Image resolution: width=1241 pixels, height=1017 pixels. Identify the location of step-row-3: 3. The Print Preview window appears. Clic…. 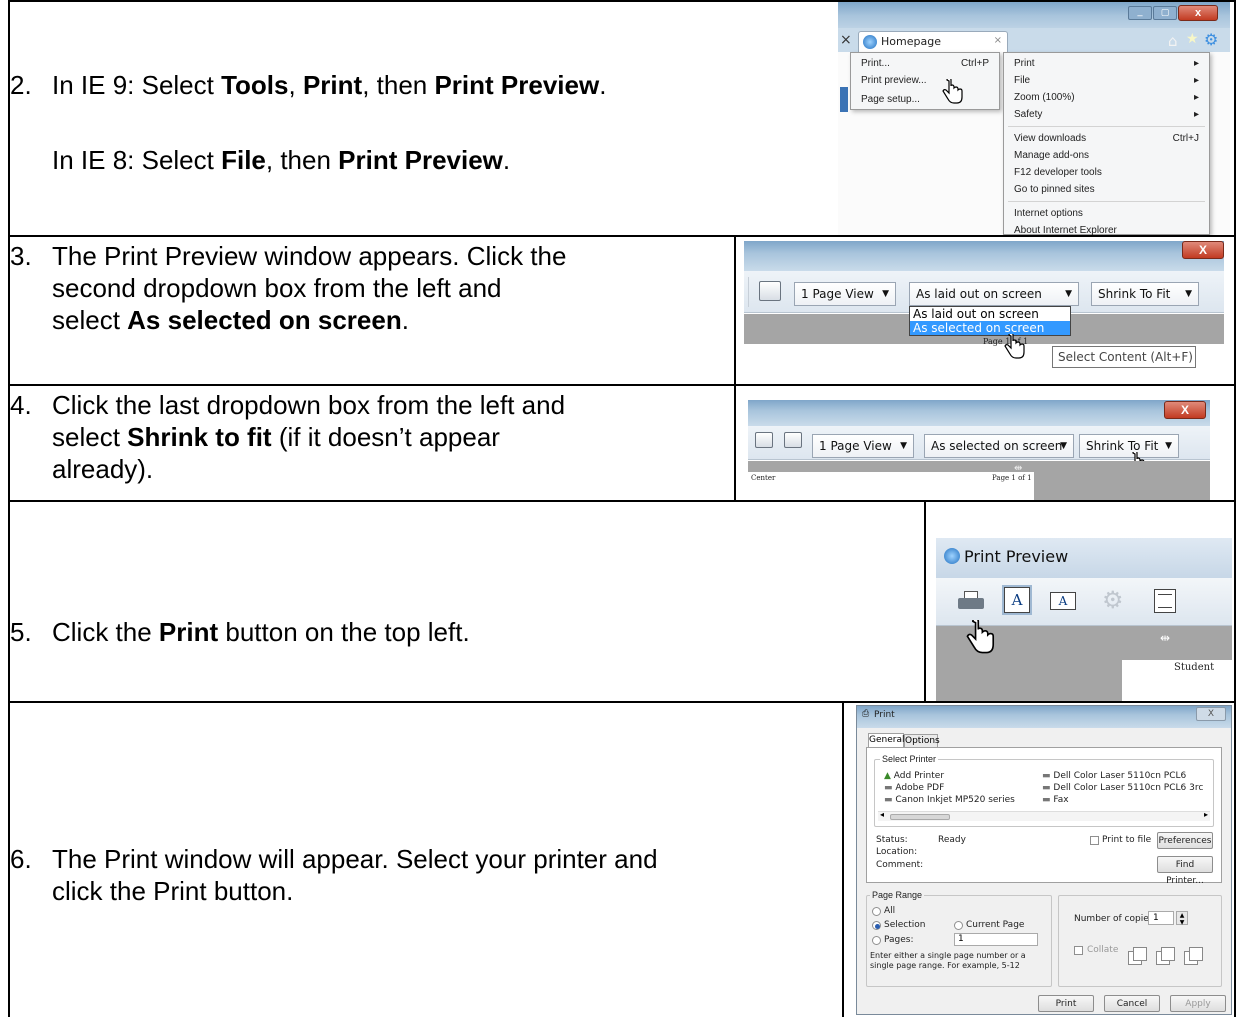
(622, 311).